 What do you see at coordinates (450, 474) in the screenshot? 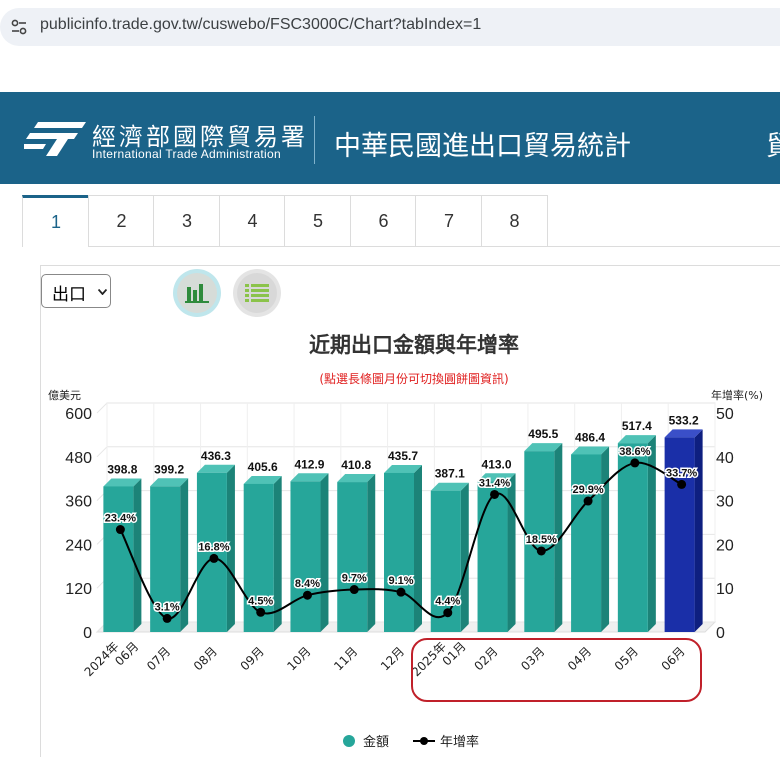
I see `bar-value-label: 387.1` at bounding box center [450, 474].